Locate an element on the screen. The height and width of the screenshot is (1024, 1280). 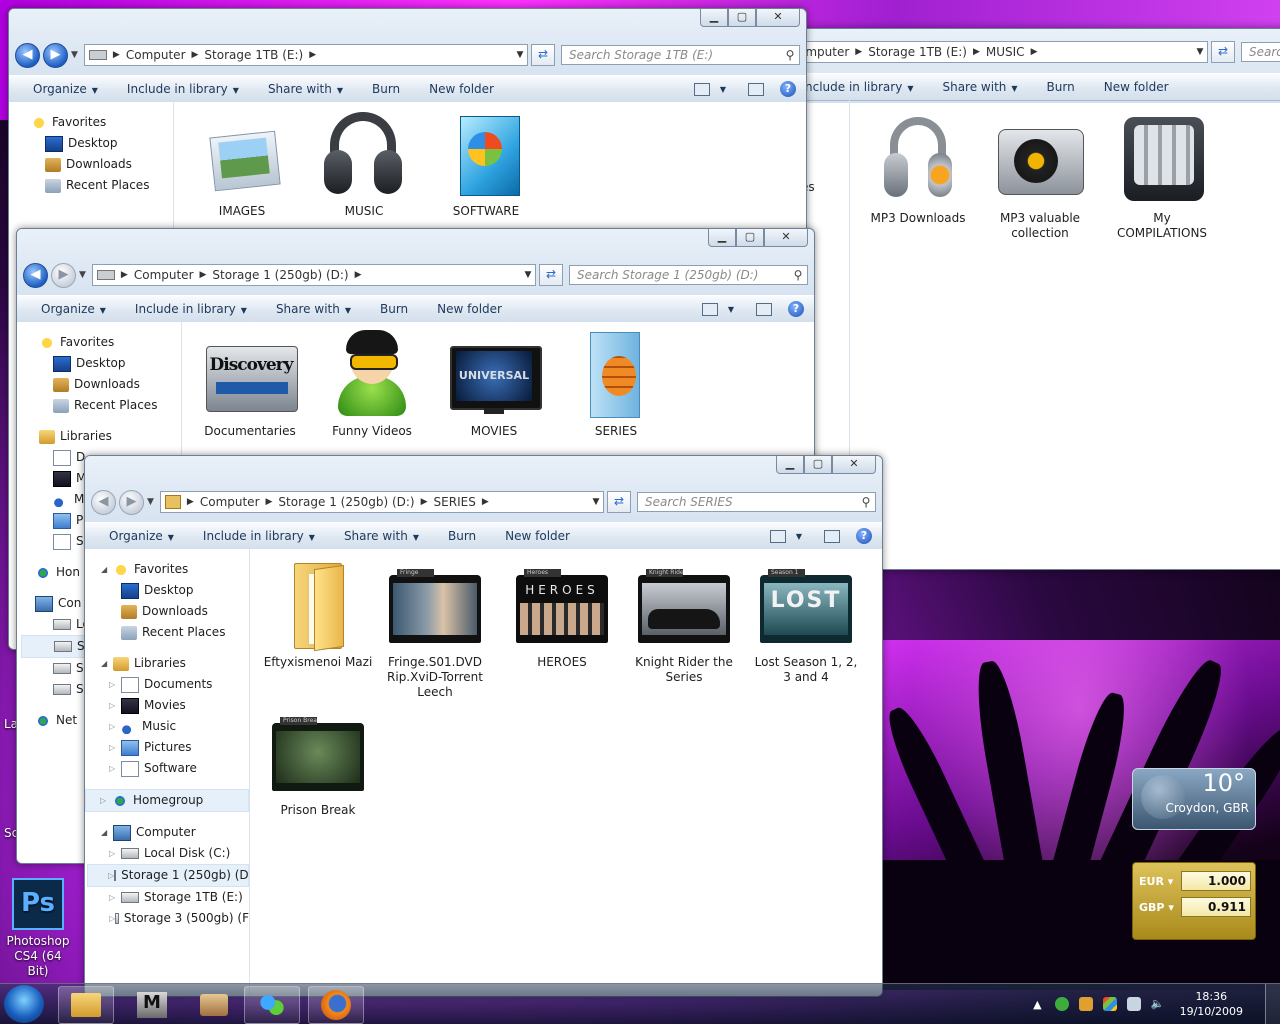
nav-item-storage-d: ▷ Storage 1 (250gb) (D is located at coordinates (168, 875).